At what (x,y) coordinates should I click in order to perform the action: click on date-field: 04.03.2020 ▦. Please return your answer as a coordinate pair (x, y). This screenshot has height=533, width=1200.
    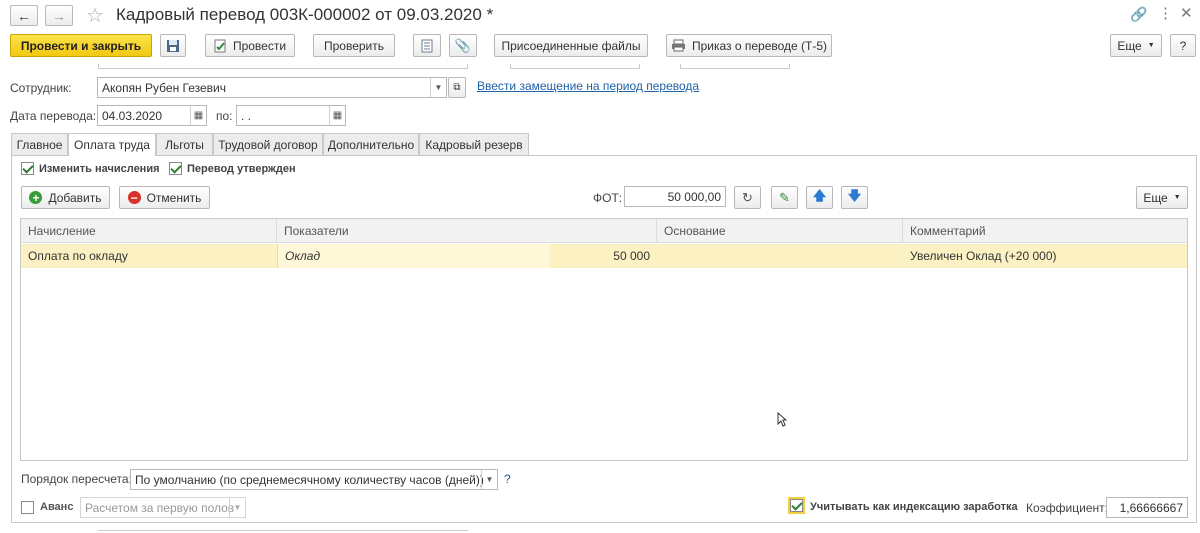
    Looking at the image, I should click on (152, 115).